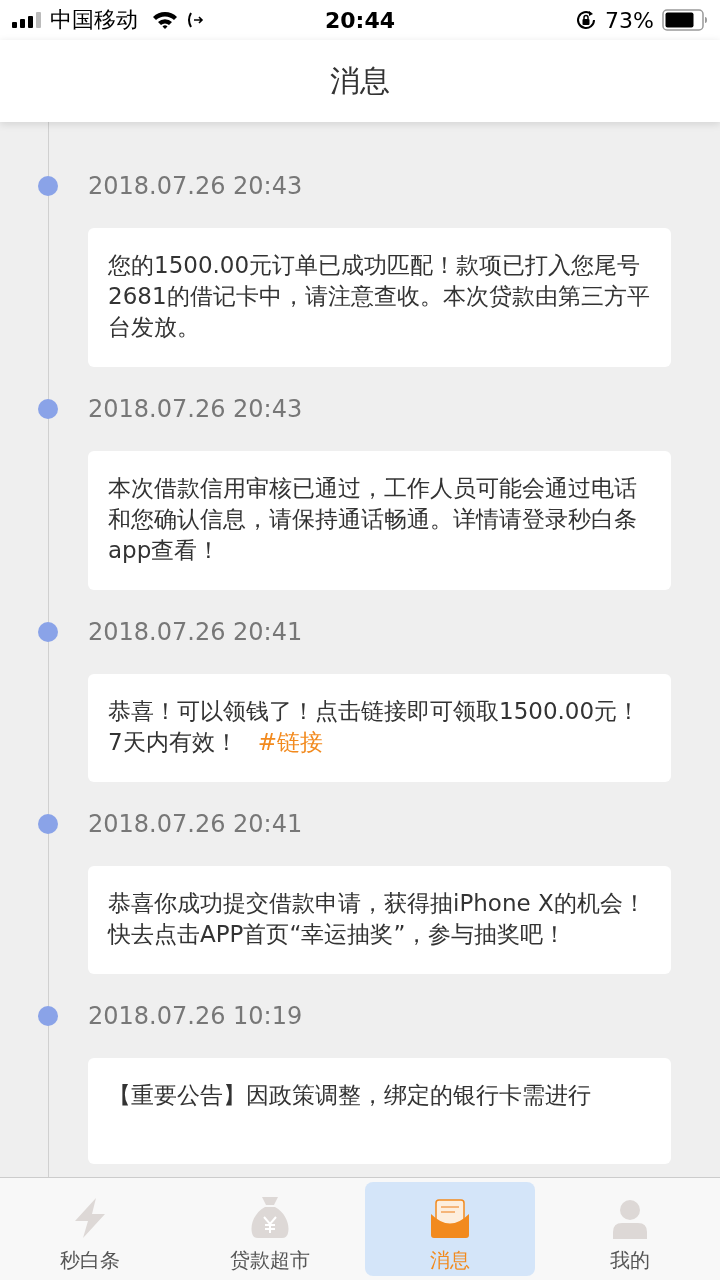 This screenshot has width=720, height=1280. I want to click on call-forward-icon, so click(195, 20).